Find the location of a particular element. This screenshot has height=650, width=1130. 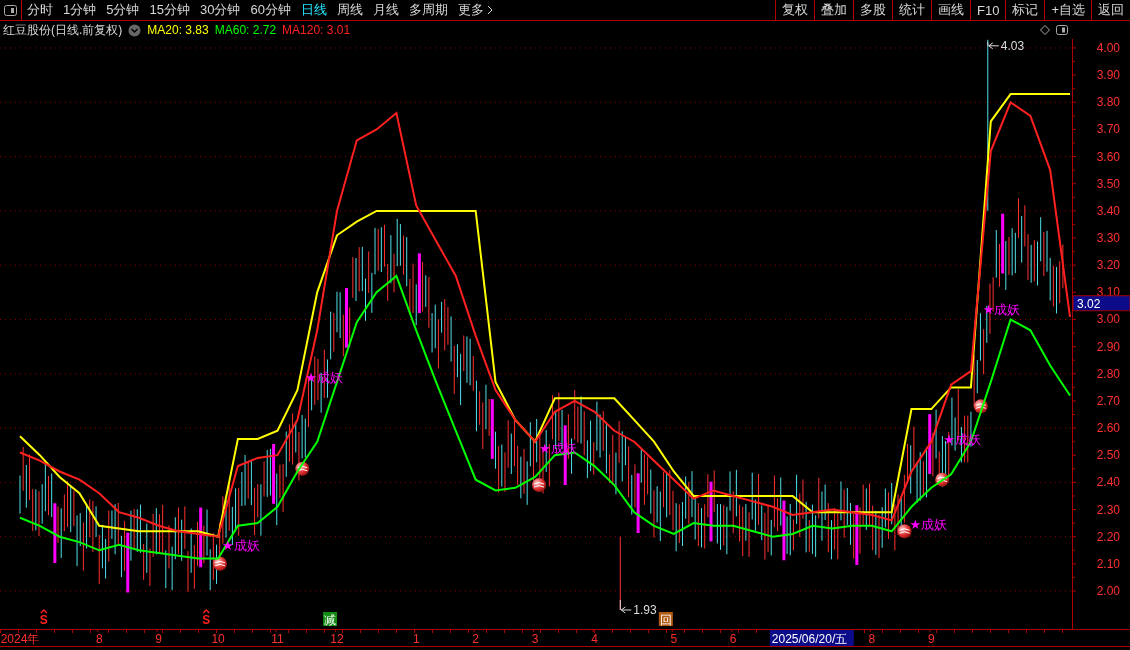

axis-label: 3 is located at coordinates (535, 639).